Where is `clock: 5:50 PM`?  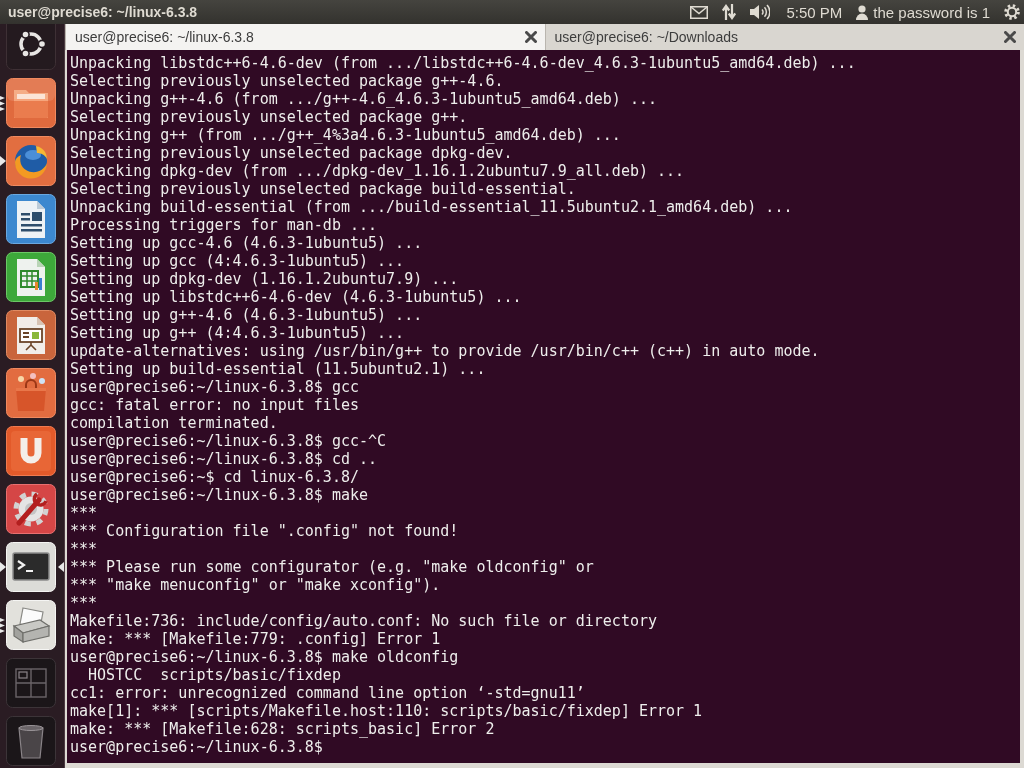 clock: 5:50 PM is located at coordinates (814, 12).